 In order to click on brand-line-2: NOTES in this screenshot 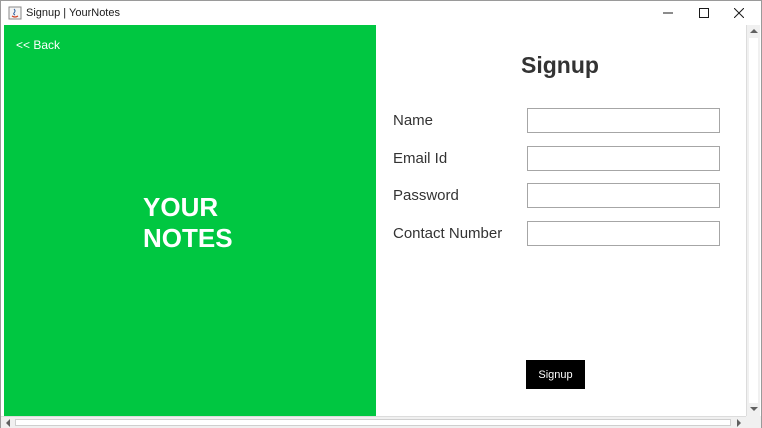, I will do `click(188, 238)`.